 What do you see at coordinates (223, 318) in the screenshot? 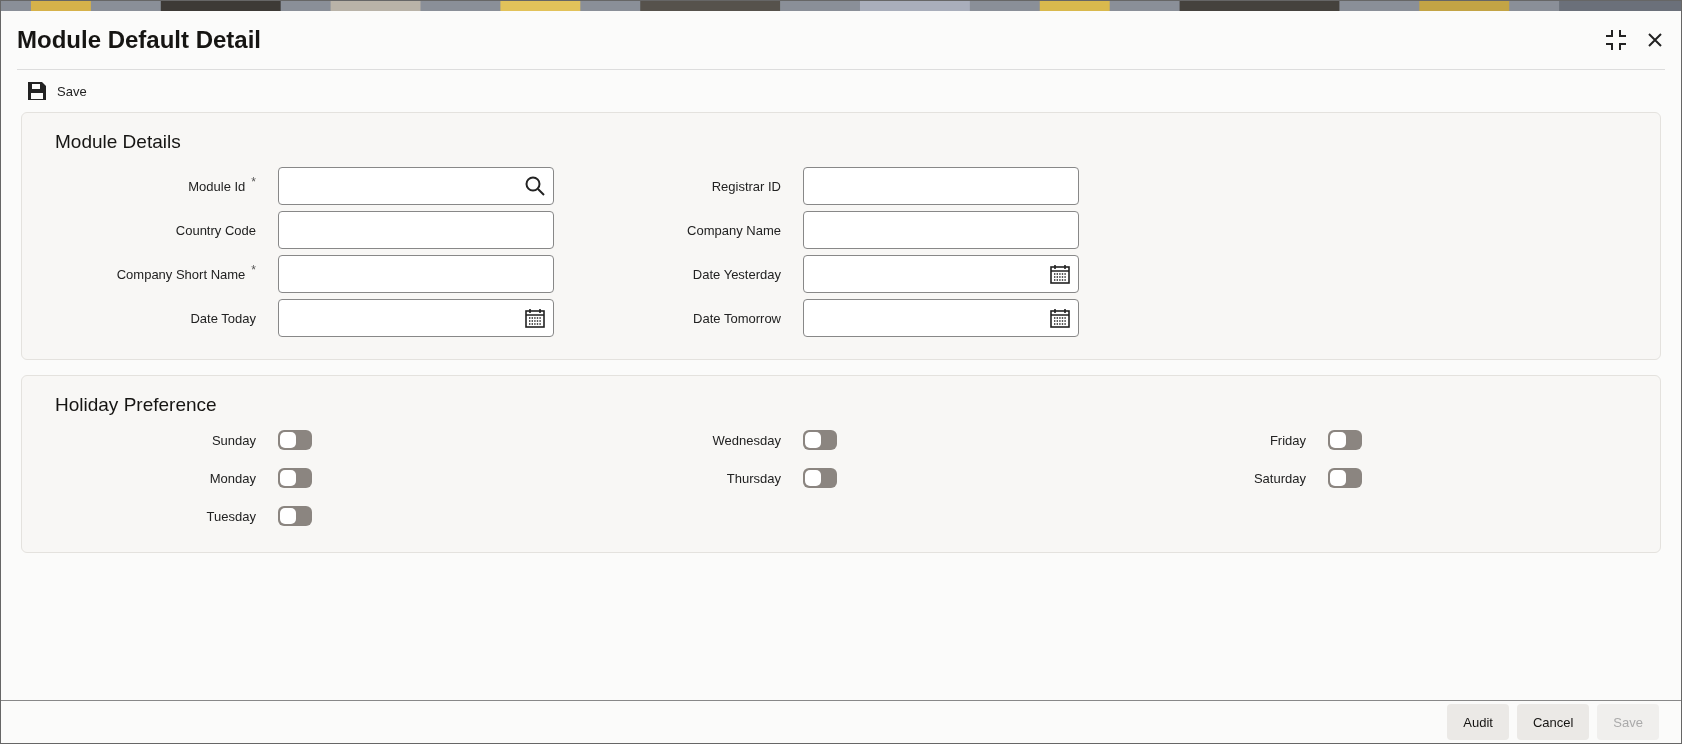
I see `field-label: Date Today` at bounding box center [223, 318].